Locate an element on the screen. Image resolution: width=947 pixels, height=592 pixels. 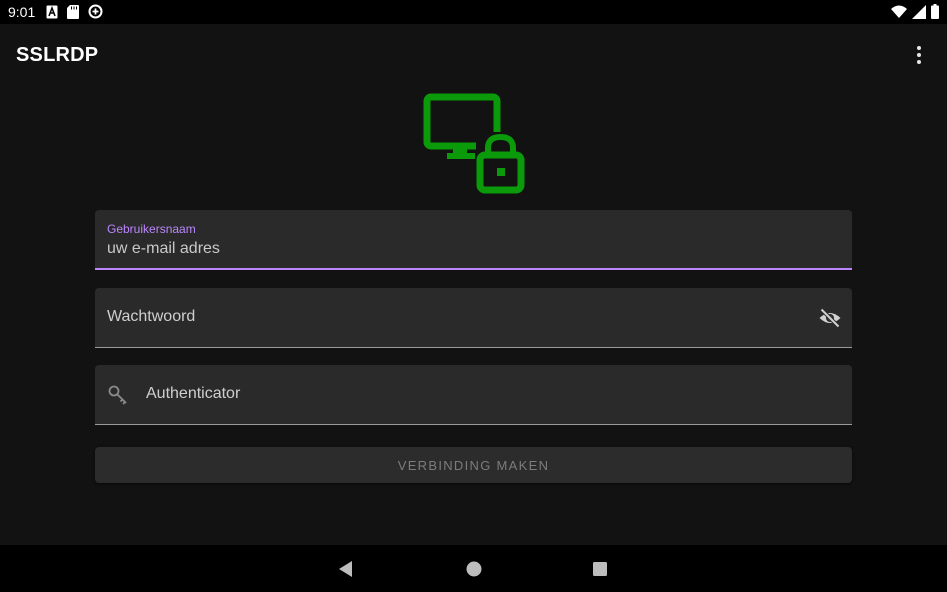
monitor-lock-icon is located at coordinates (474, 143).